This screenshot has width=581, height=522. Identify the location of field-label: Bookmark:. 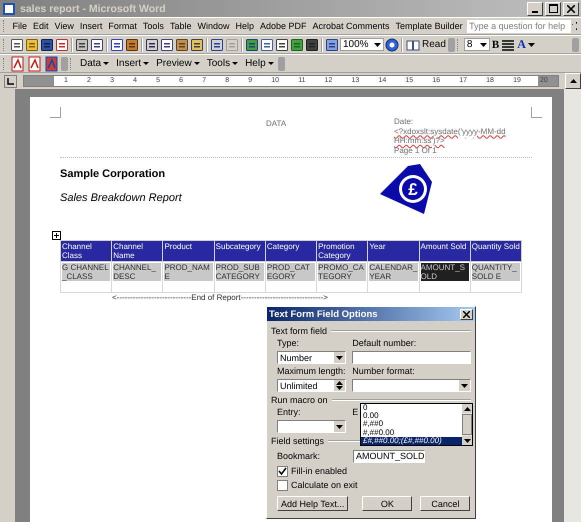
(299, 456).